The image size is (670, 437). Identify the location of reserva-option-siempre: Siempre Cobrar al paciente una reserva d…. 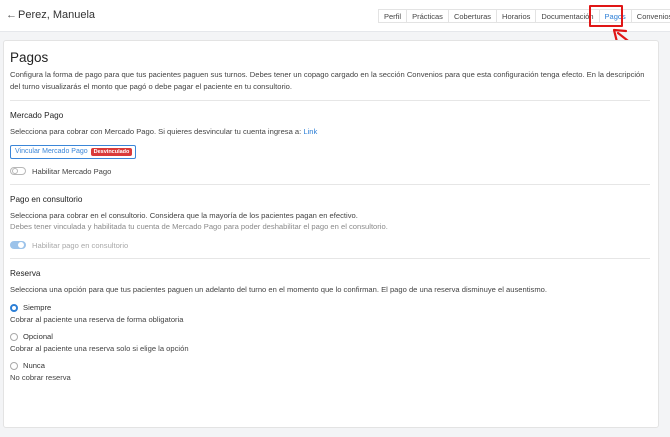
(330, 313).